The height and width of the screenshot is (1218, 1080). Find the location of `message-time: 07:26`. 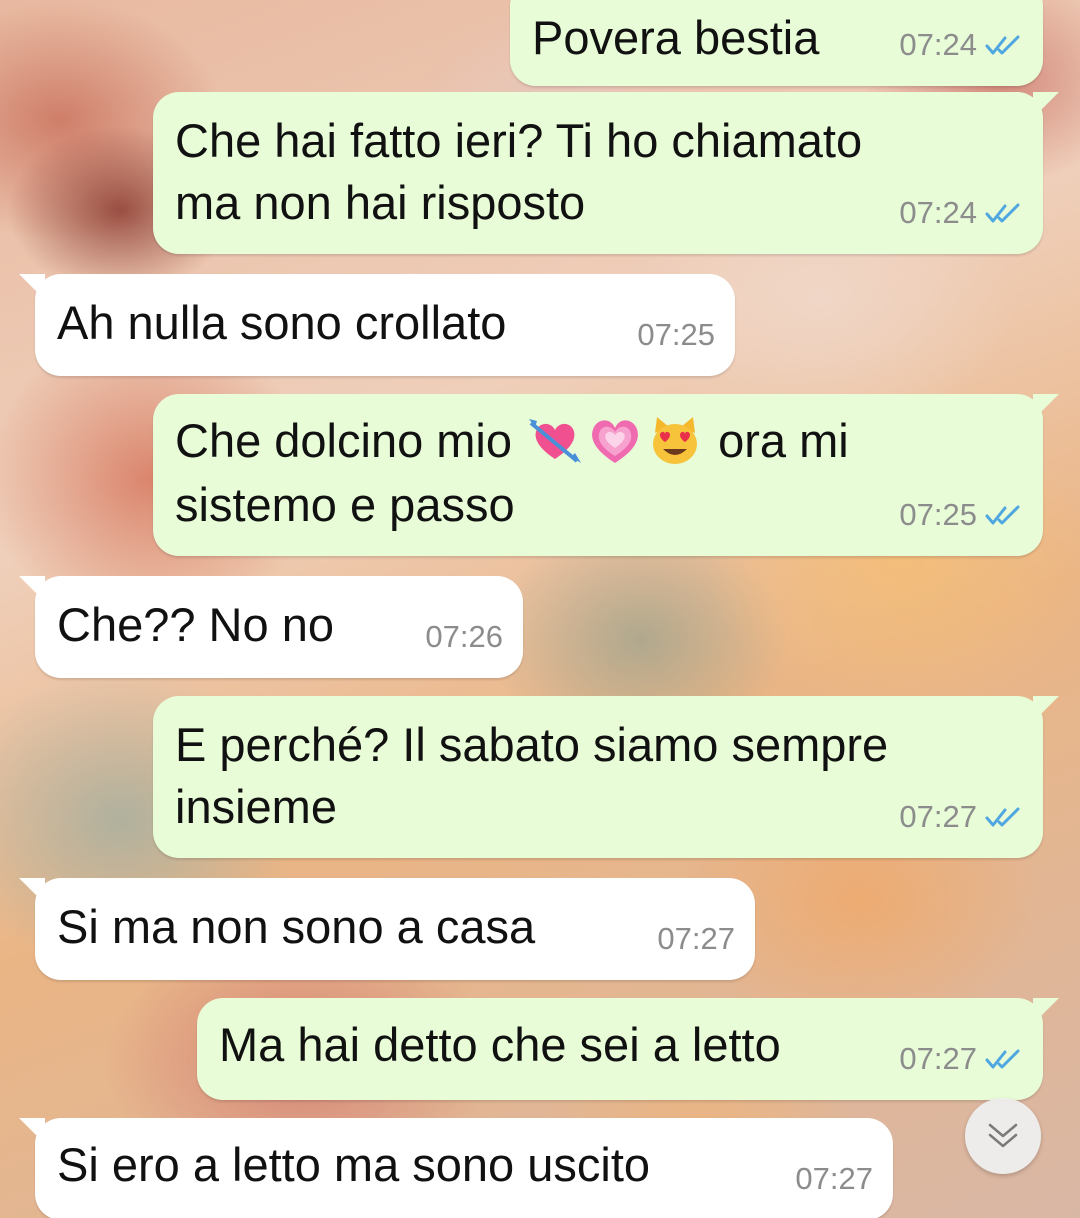

message-time: 07:26 is located at coordinates (464, 636).